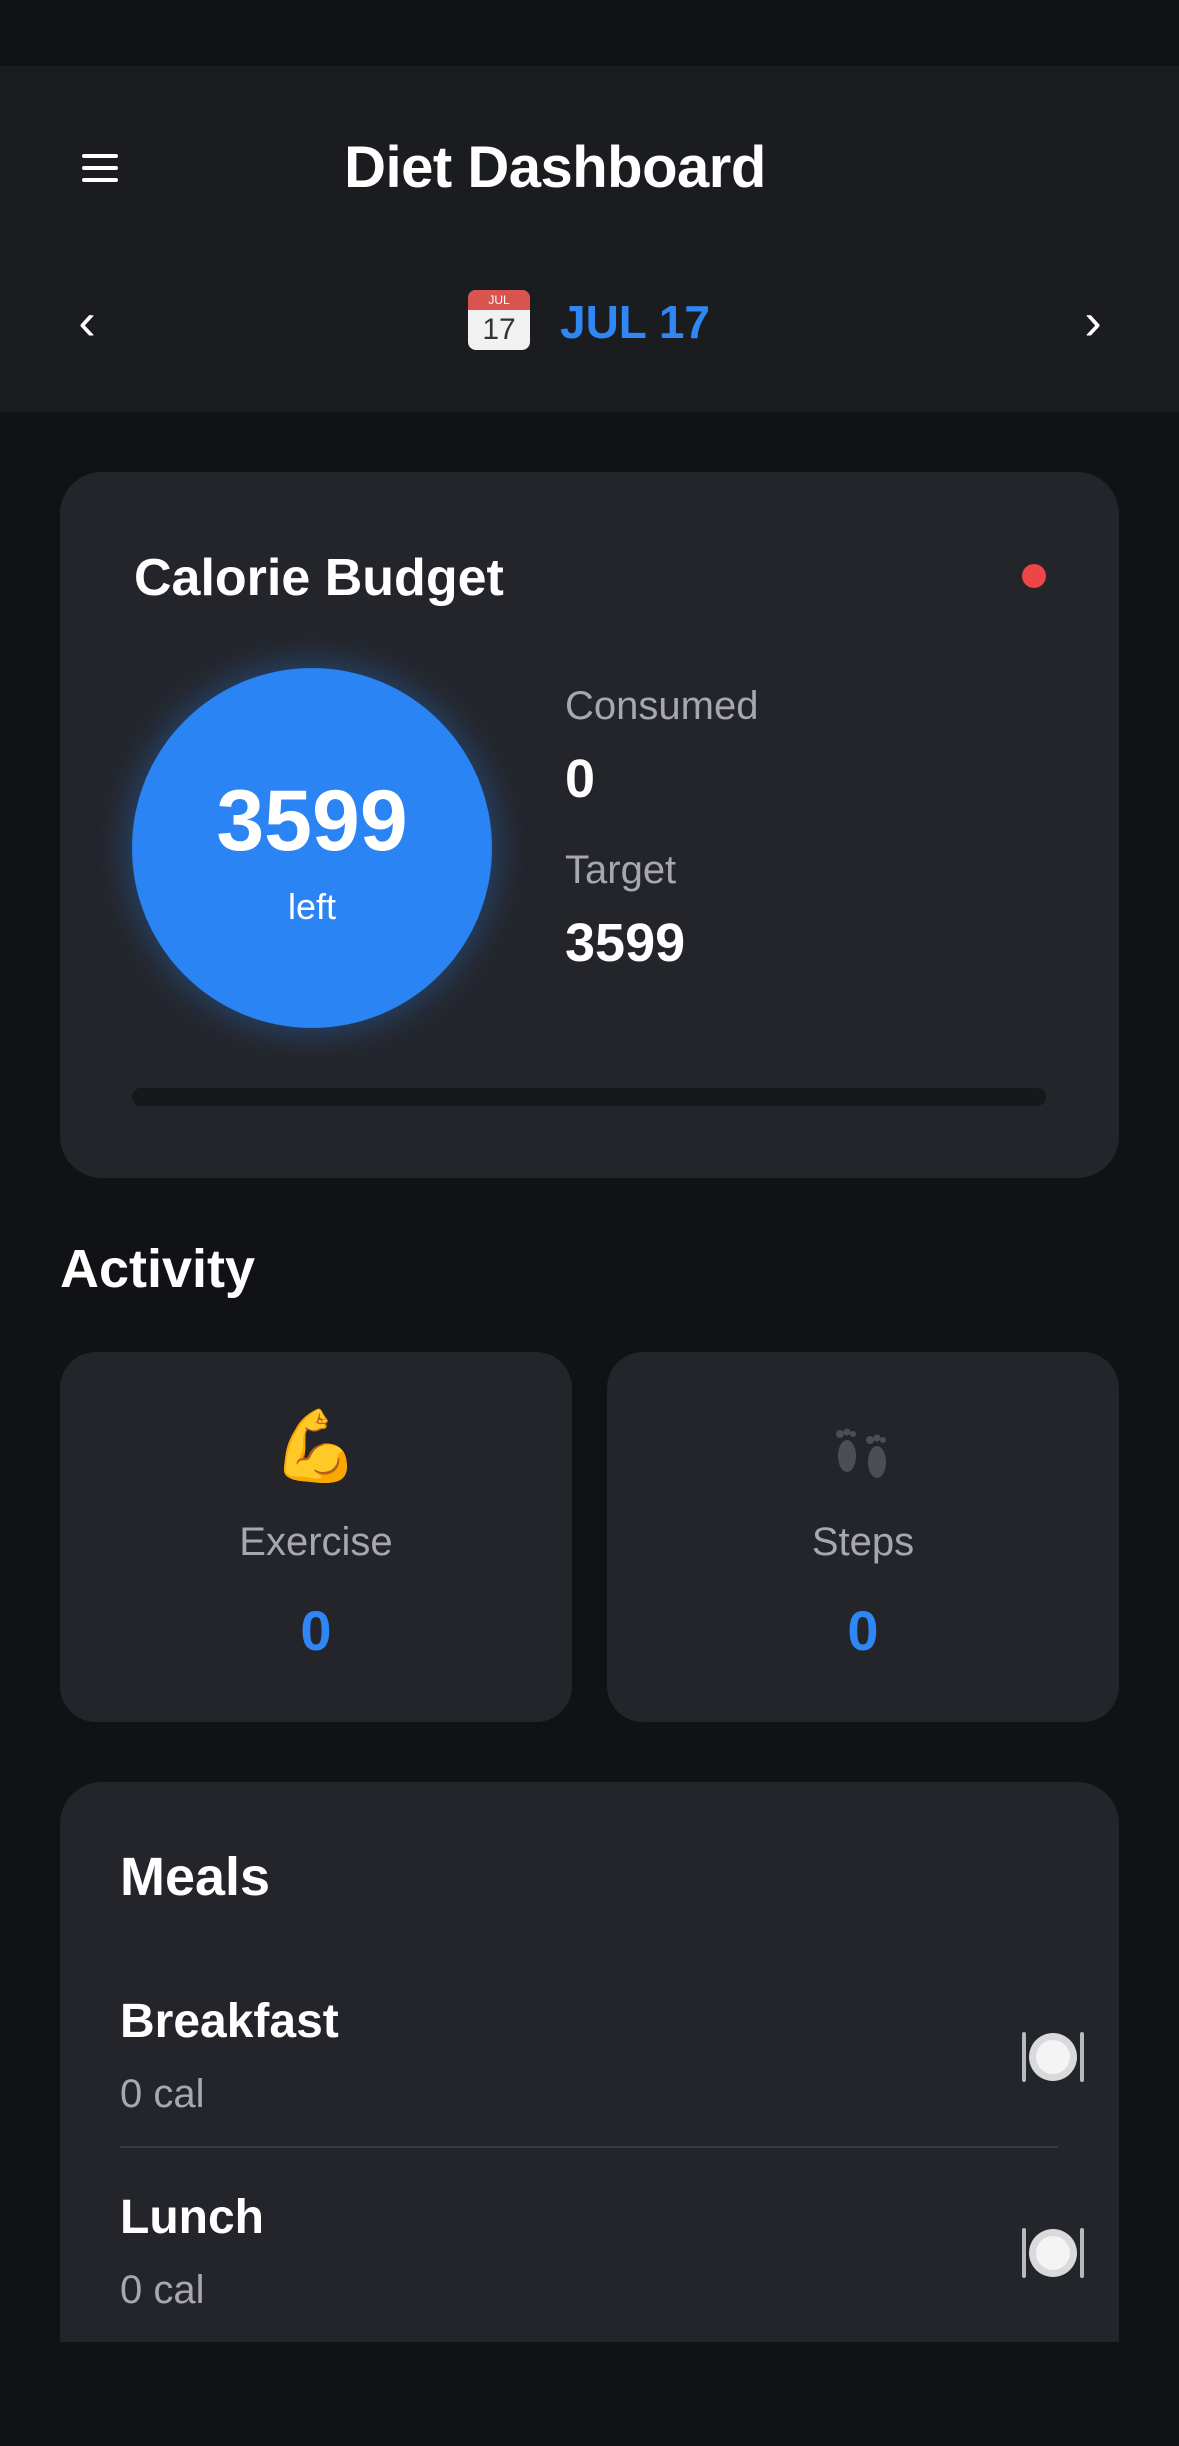 The width and height of the screenshot is (1179, 2446). Describe the element at coordinates (602, 2079) in the screenshot. I see `meal-row-breakfast: Breakfast 0 cal` at that location.